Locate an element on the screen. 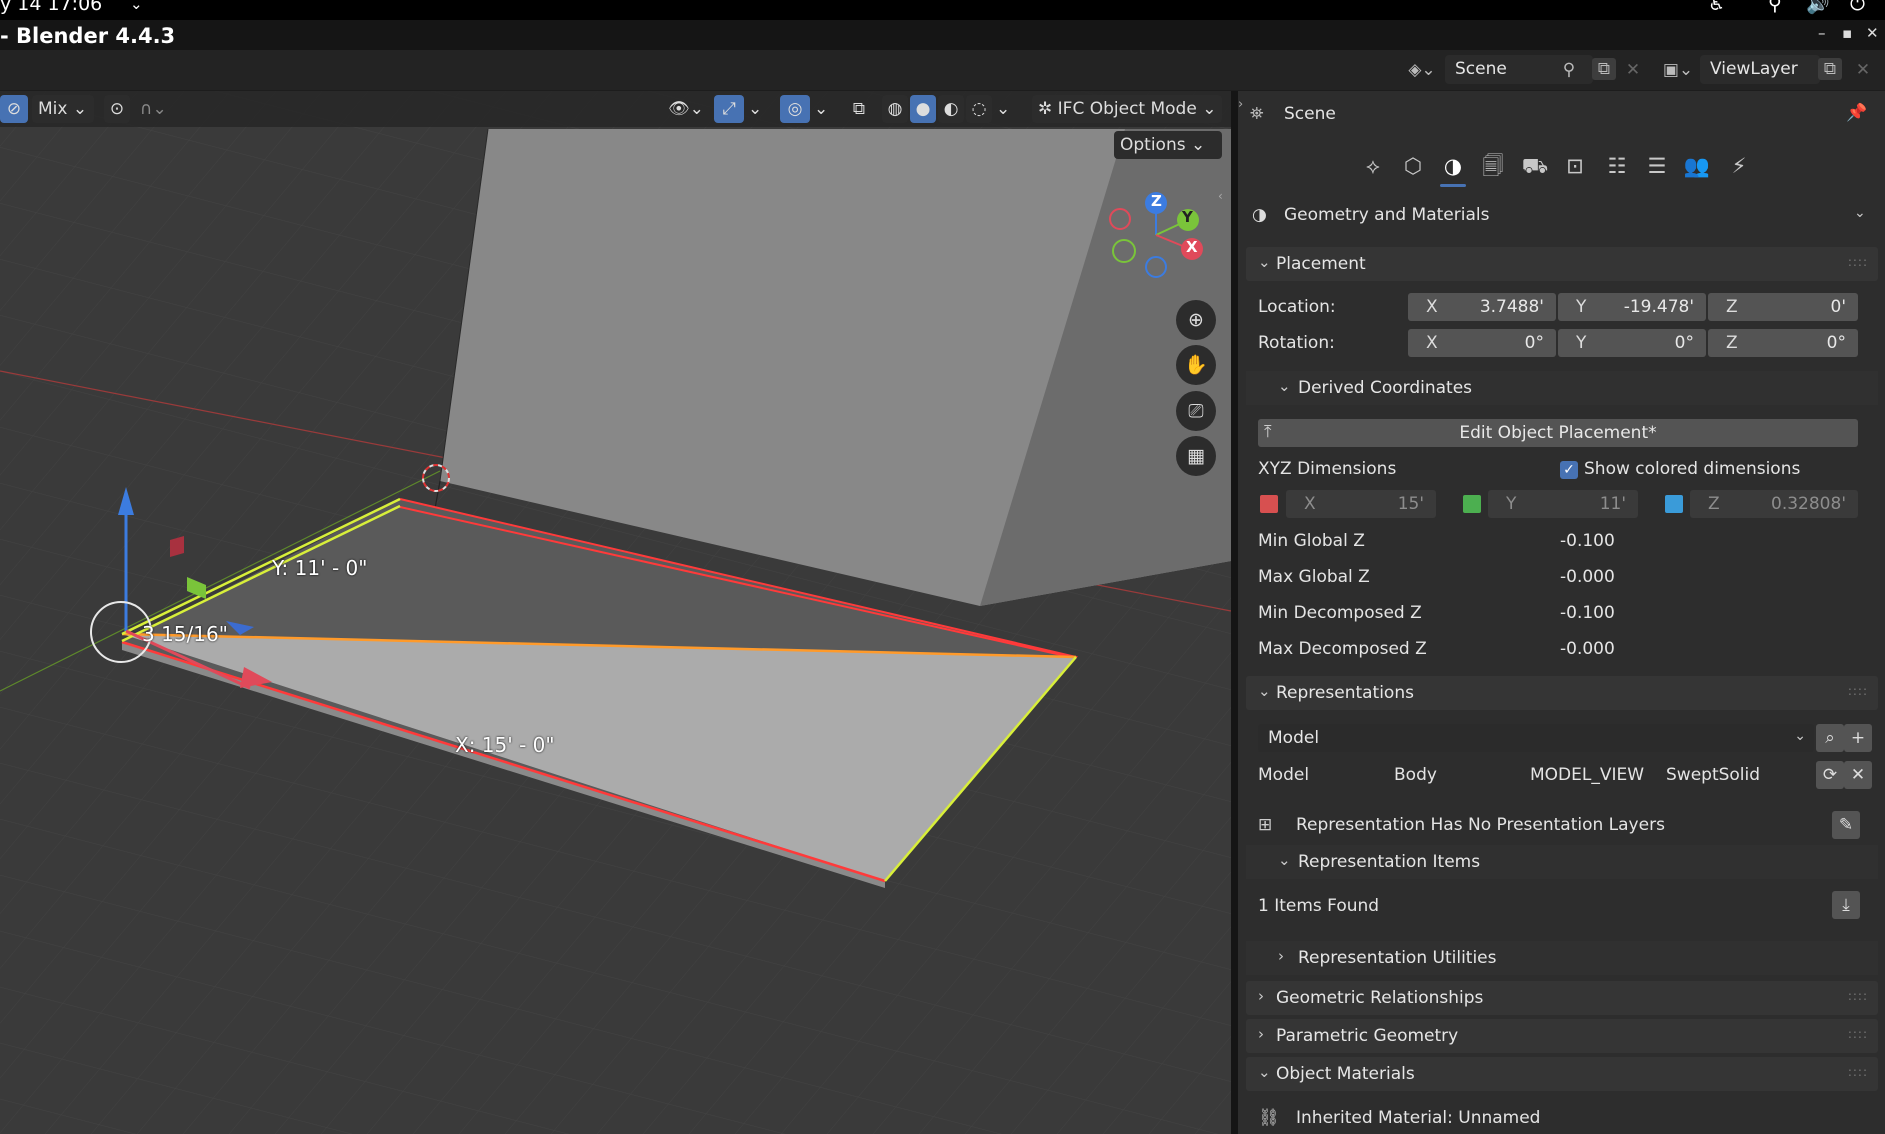 The height and width of the screenshot is (1134, 1885). scene-name: Scene is located at coordinates (1481, 69).